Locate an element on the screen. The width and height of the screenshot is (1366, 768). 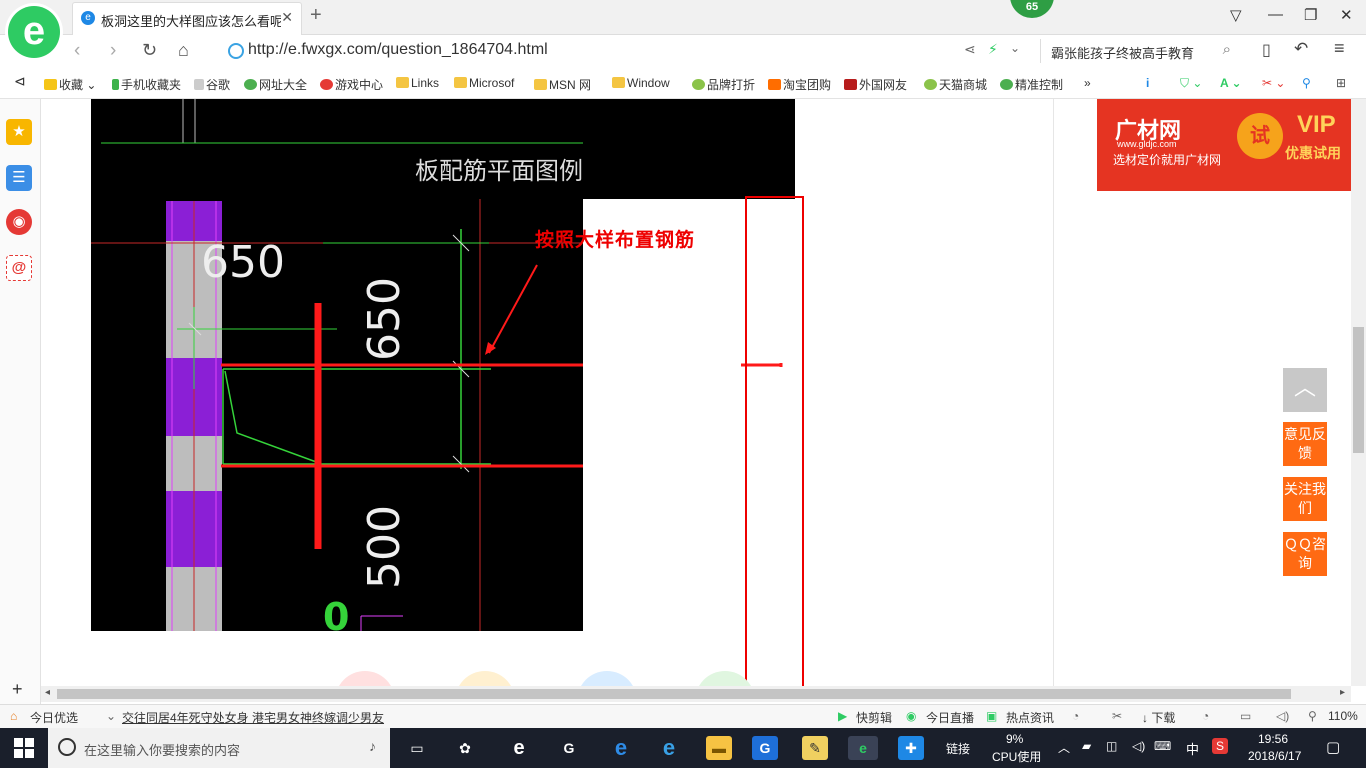
bookmark-item: 天猫商城 is located at coordinates (955, 84).